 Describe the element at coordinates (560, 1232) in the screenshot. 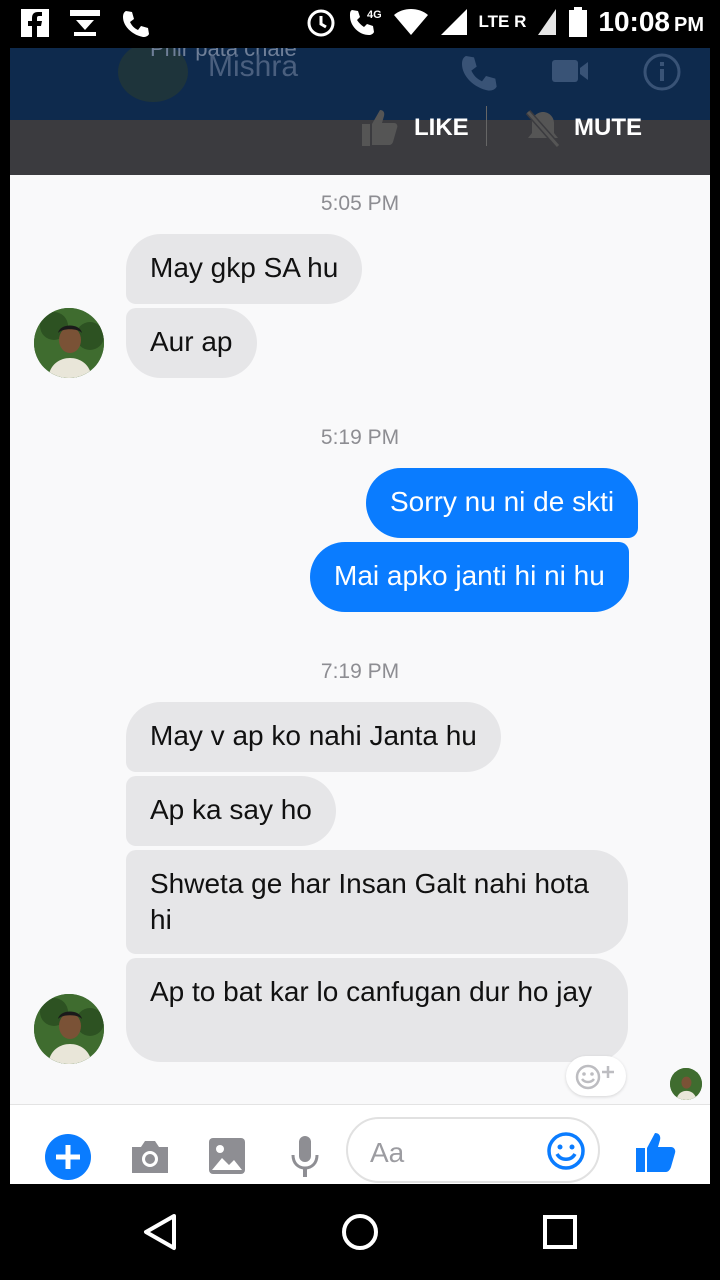

I see `recents-icon` at that location.